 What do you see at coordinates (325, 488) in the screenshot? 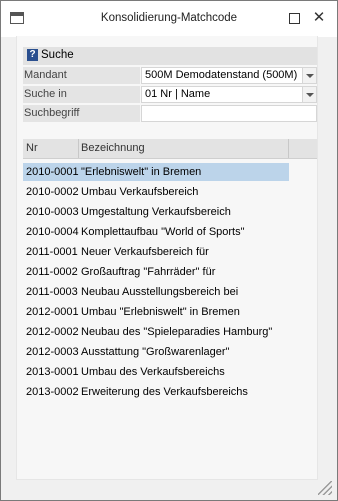
I see `resize-grip-icon` at bounding box center [325, 488].